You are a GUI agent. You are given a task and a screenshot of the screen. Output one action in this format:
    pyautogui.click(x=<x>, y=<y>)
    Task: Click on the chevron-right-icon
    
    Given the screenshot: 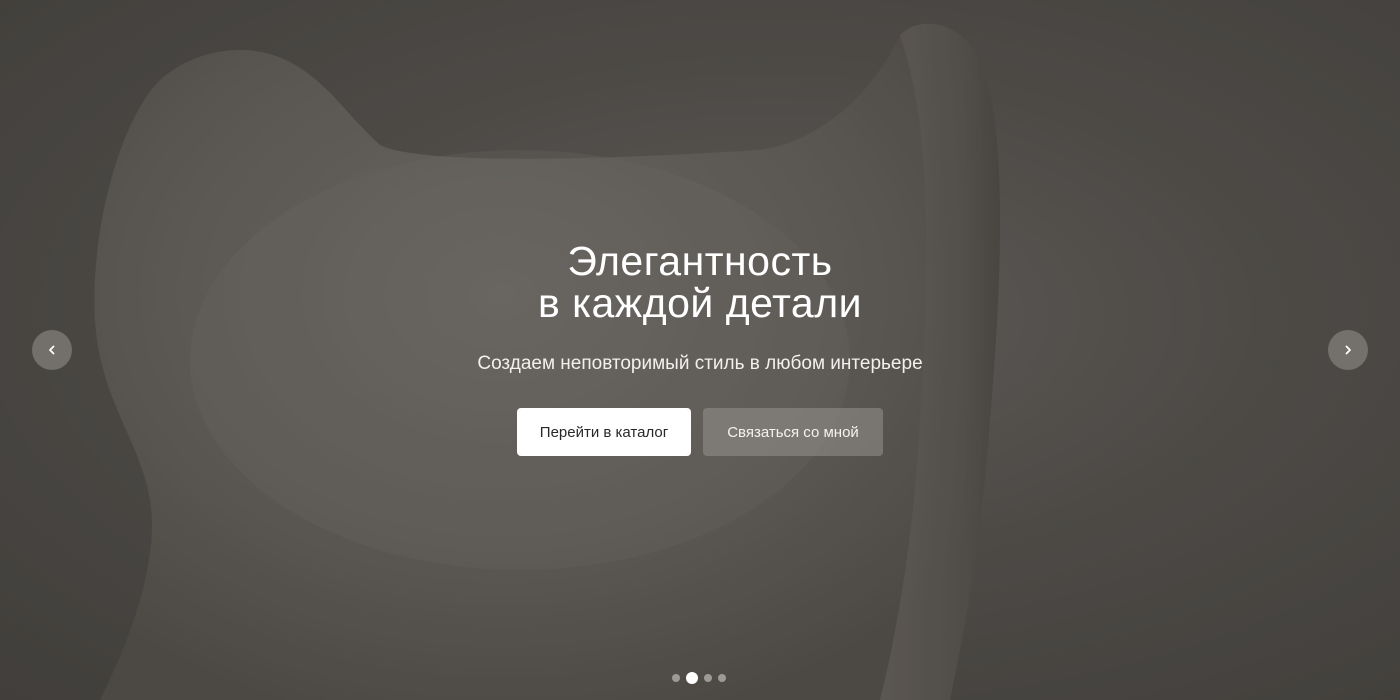 What is the action you would take?
    pyautogui.click(x=1348, y=350)
    